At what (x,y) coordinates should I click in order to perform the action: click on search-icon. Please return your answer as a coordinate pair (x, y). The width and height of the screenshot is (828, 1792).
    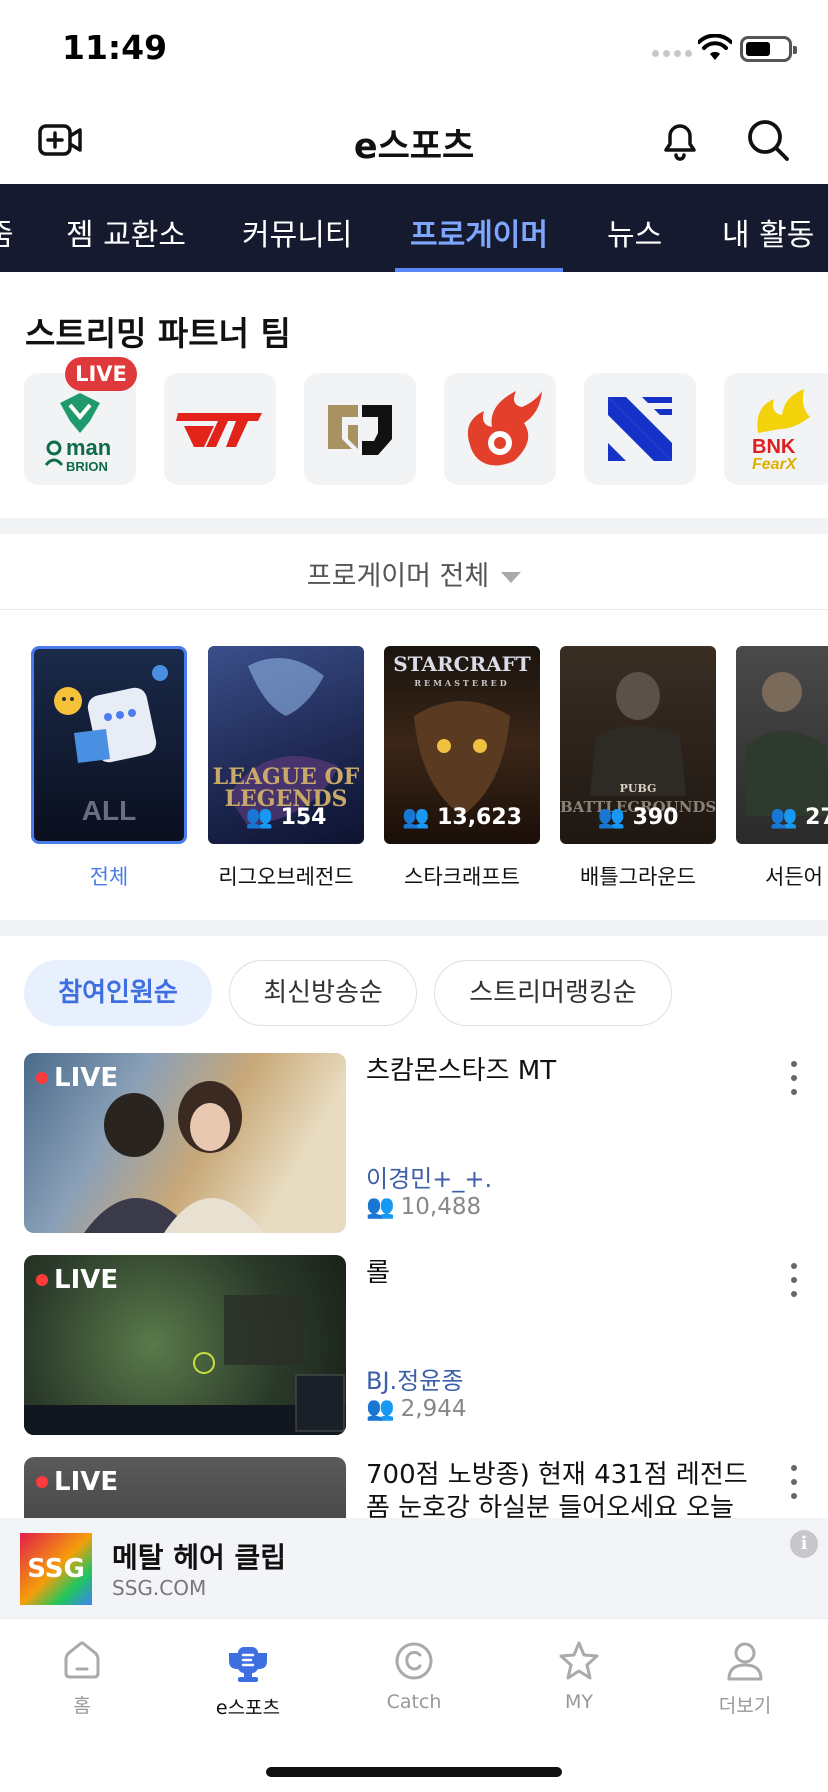
    Looking at the image, I should click on (768, 140).